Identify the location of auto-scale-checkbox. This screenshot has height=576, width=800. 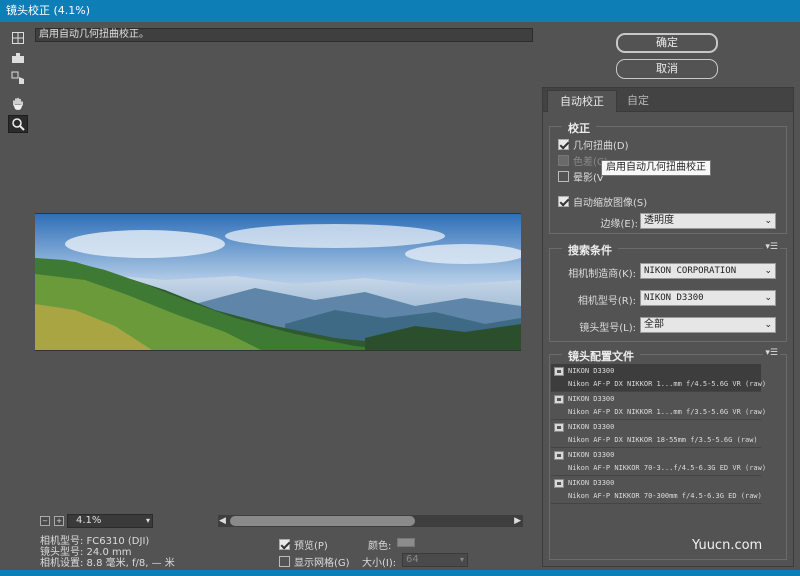
(563, 201).